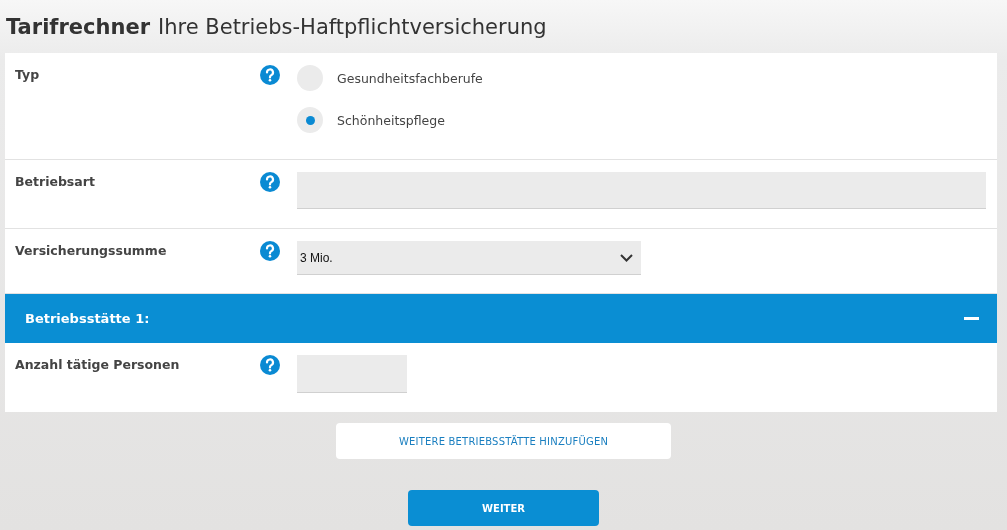  Describe the element at coordinates (469, 258) in the screenshot. I see `select-field: 3 Mio.` at that location.